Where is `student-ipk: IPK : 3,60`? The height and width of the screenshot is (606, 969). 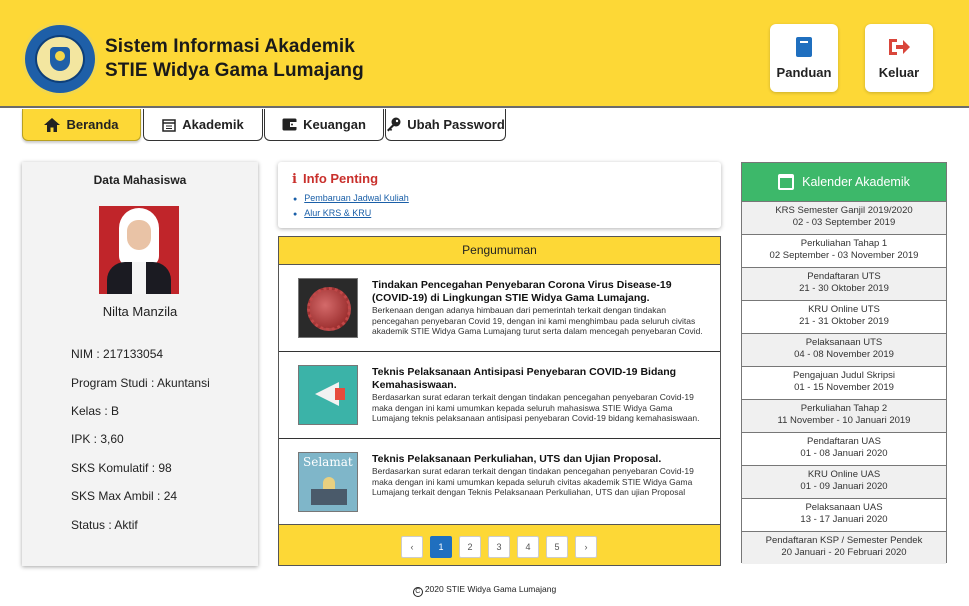
student-ipk: IPK : 3,60 is located at coordinates (97, 439).